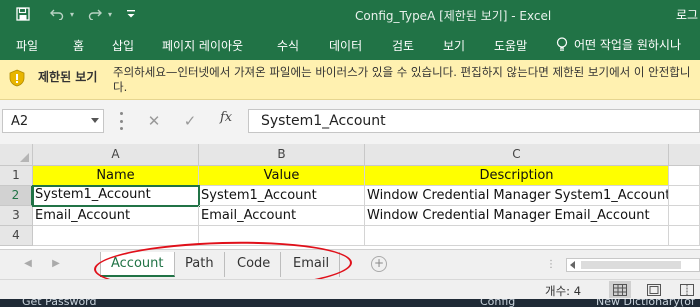 This screenshot has width=700, height=307. I want to click on window-title: Config_TypeA [제한된 보기] - Excel, so click(453, 16).